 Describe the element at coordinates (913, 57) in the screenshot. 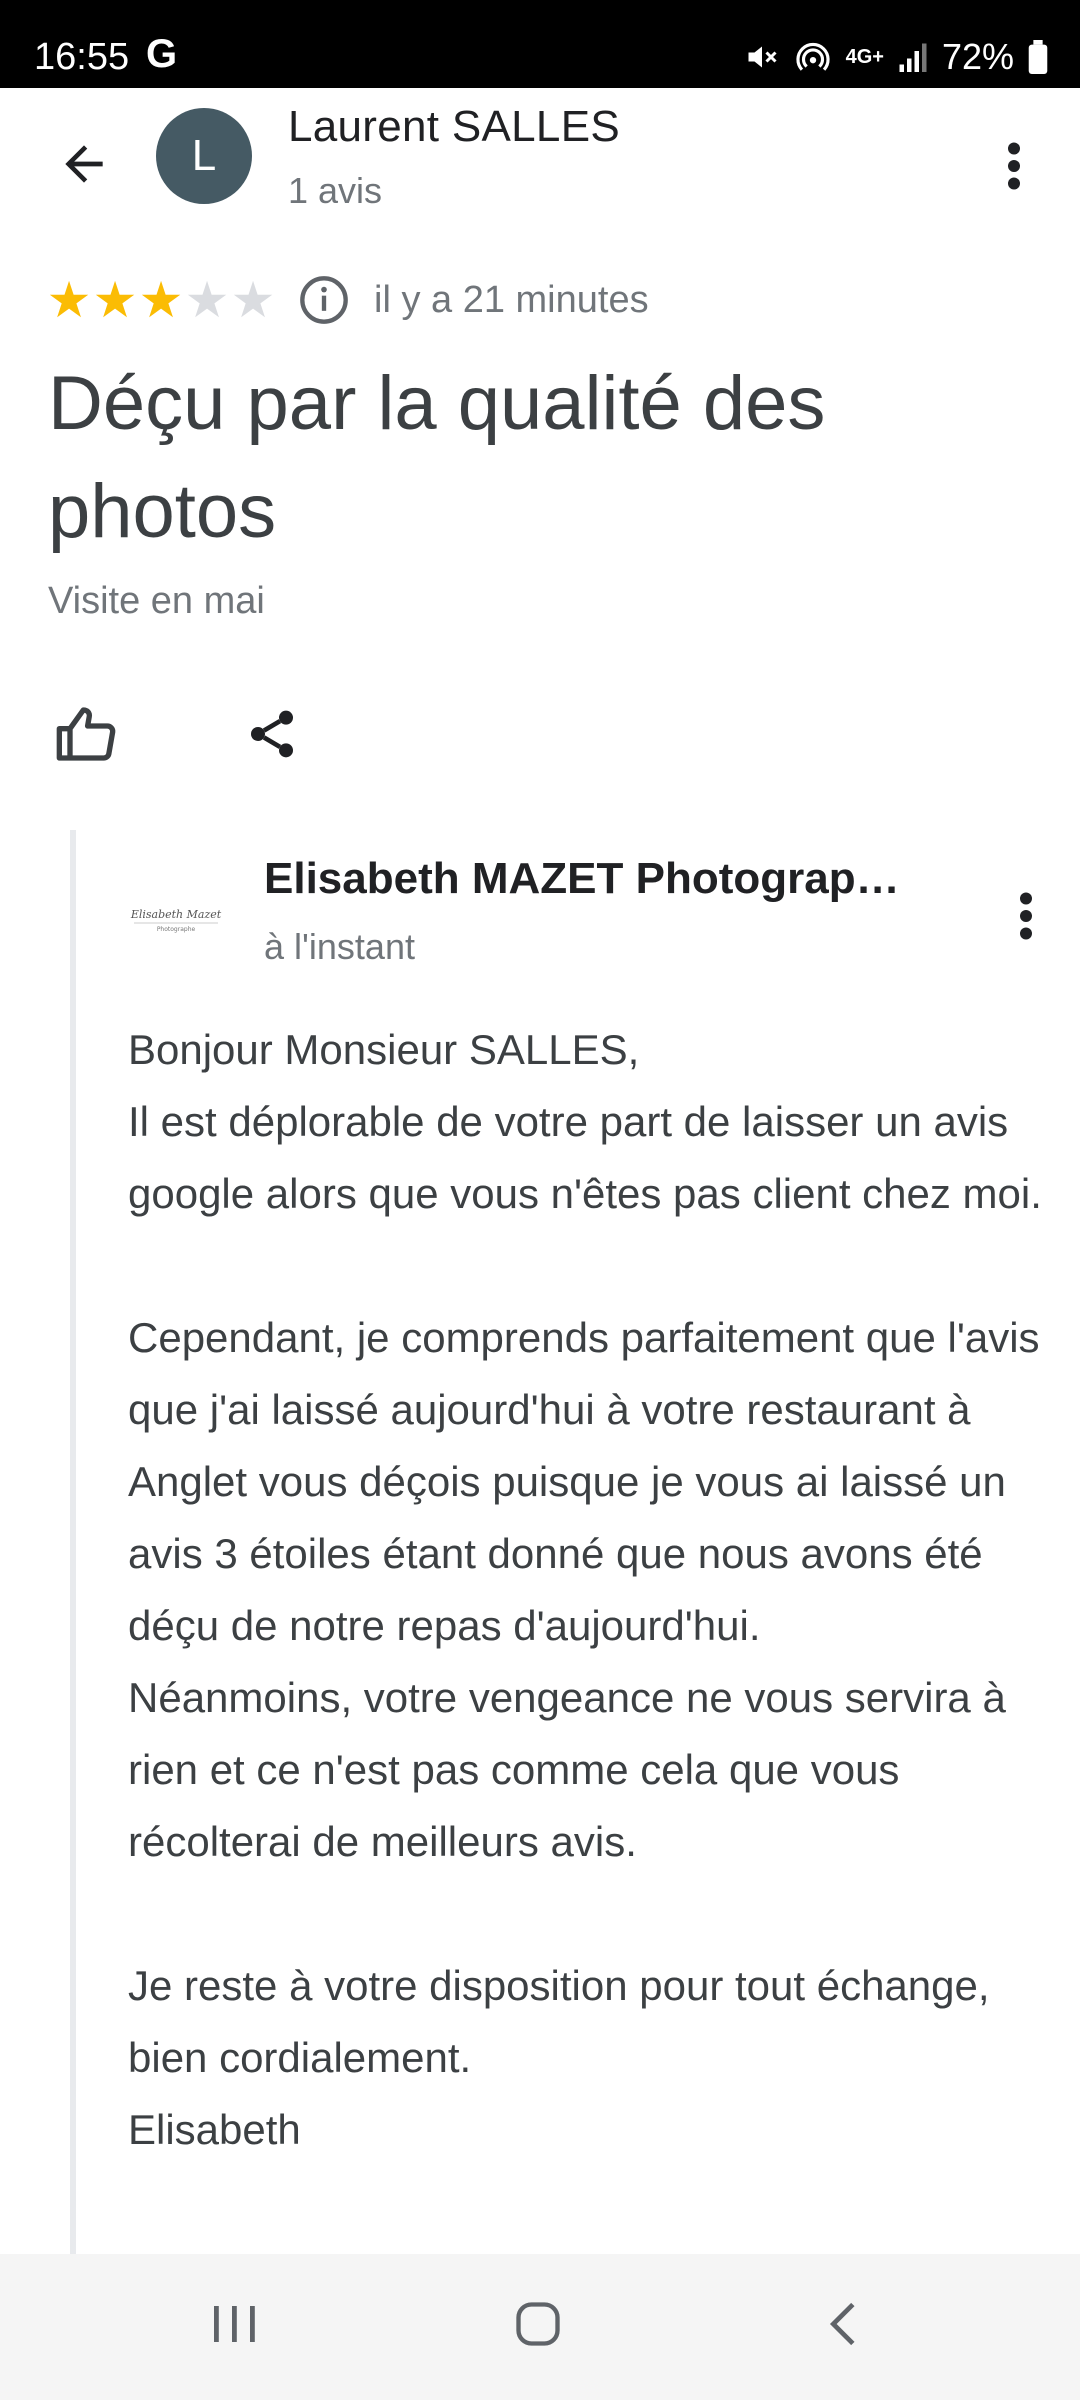

I see `signal-icon` at that location.